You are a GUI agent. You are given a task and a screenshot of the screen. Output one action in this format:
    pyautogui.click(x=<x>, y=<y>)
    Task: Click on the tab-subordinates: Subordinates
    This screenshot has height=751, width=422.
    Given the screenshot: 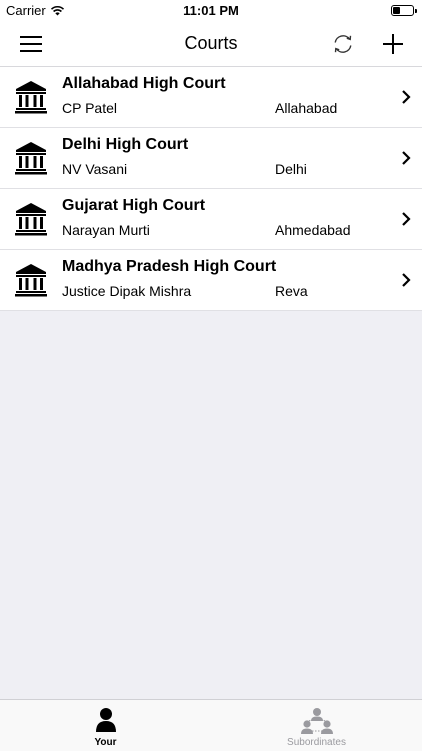 What is the action you would take?
    pyautogui.click(x=316, y=725)
    